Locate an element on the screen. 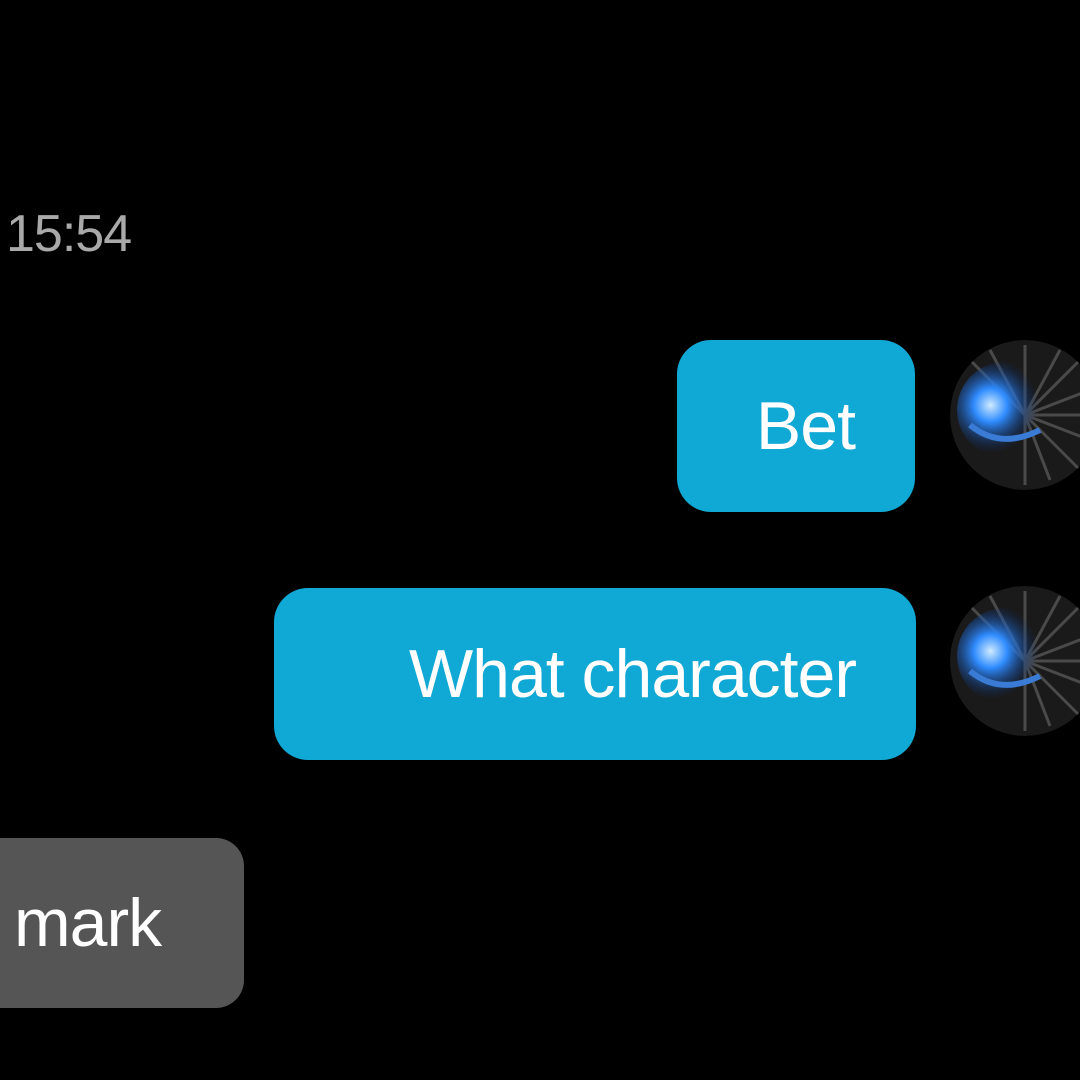 The image size is (1080, 1080). outgoing-message-bubble: What character is located at coordinates (595, 674).